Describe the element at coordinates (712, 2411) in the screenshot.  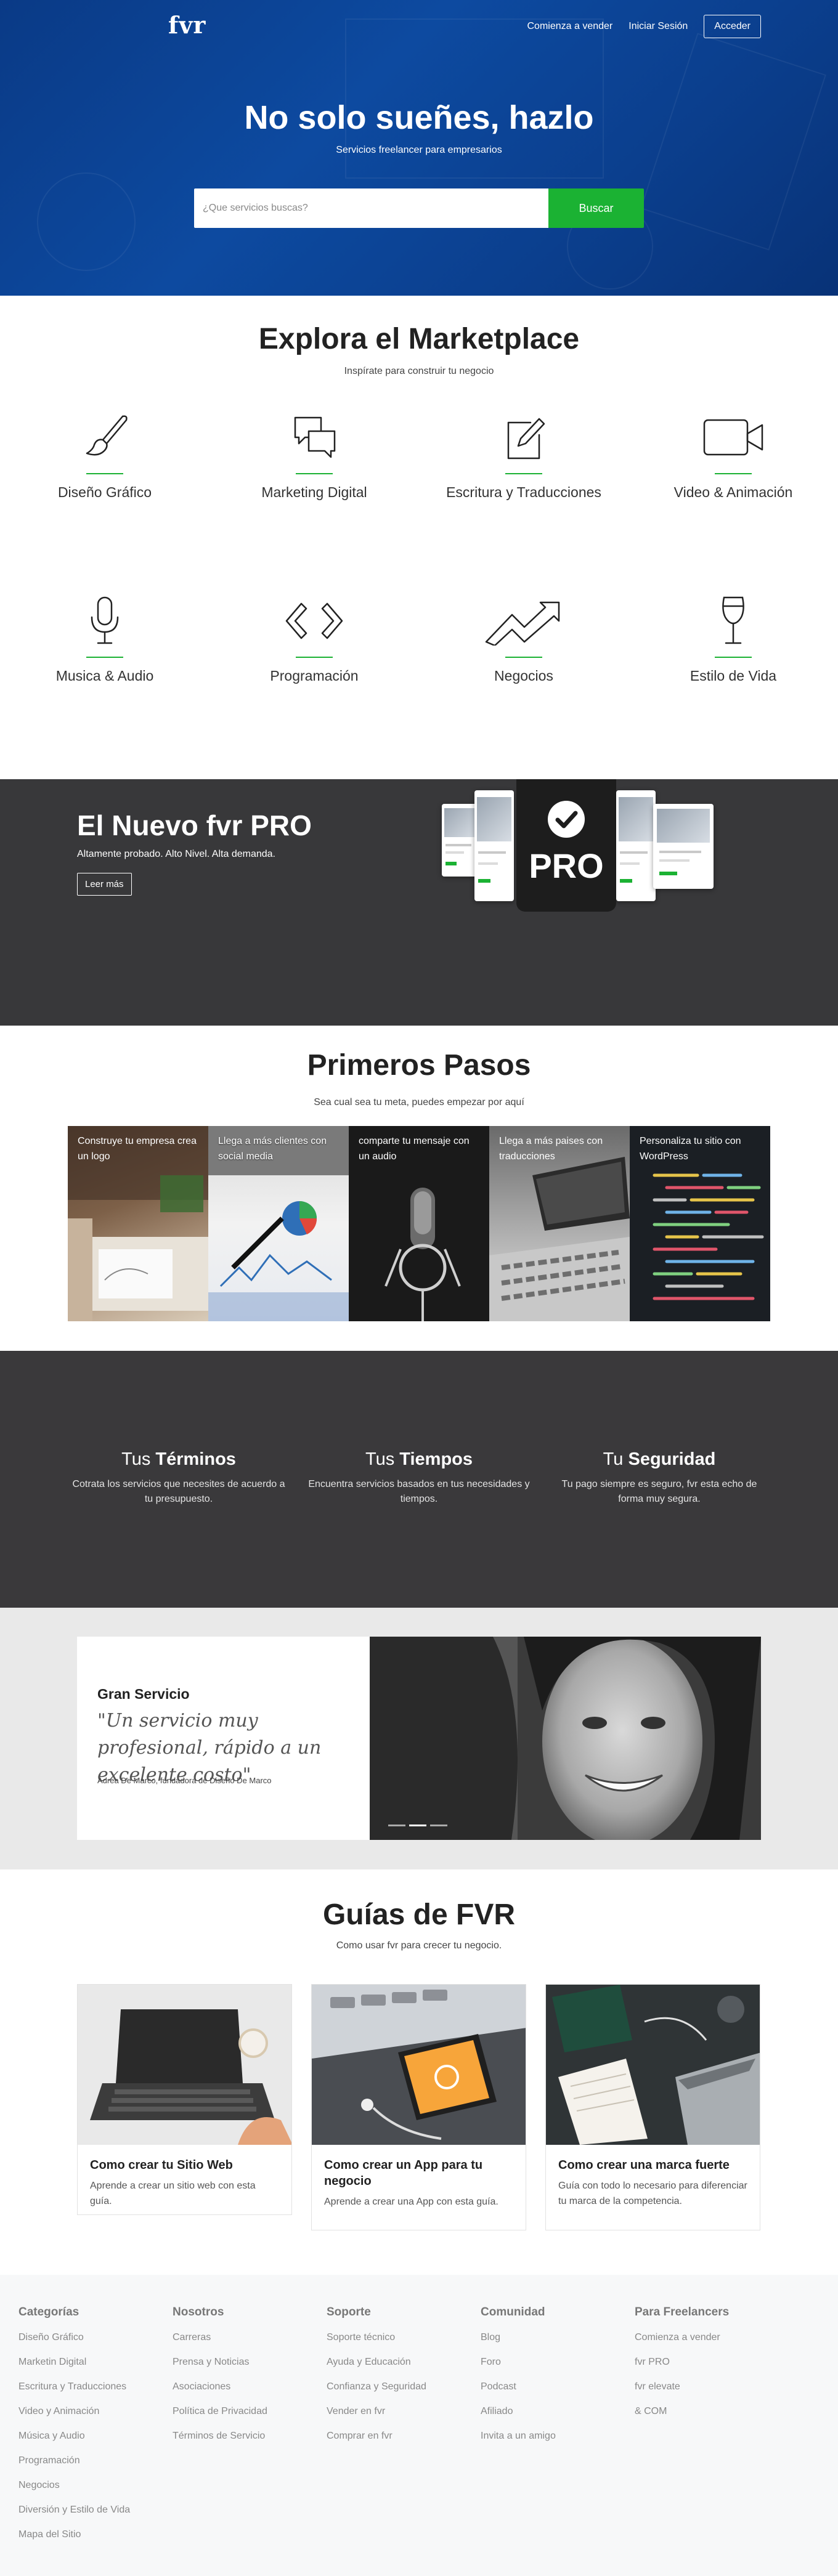
I see `footer-link: & COM` at that location.